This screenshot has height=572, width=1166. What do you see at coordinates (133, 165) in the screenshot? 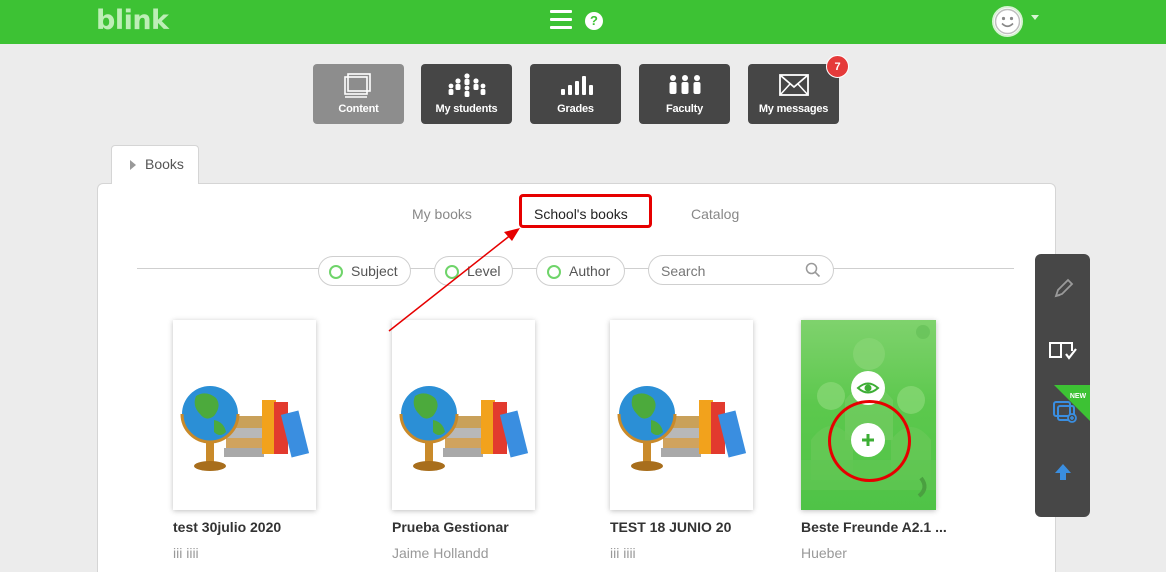
I see `triangle-right-icon` at bounding box center [133, 165].